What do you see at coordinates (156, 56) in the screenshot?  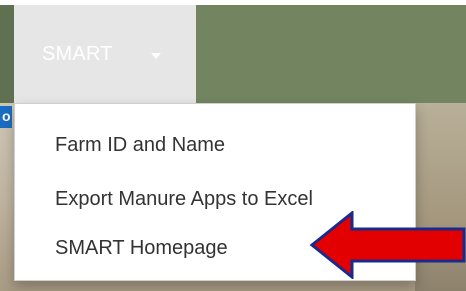 I see `caret-down-icon` at bounding box center [156, 56].